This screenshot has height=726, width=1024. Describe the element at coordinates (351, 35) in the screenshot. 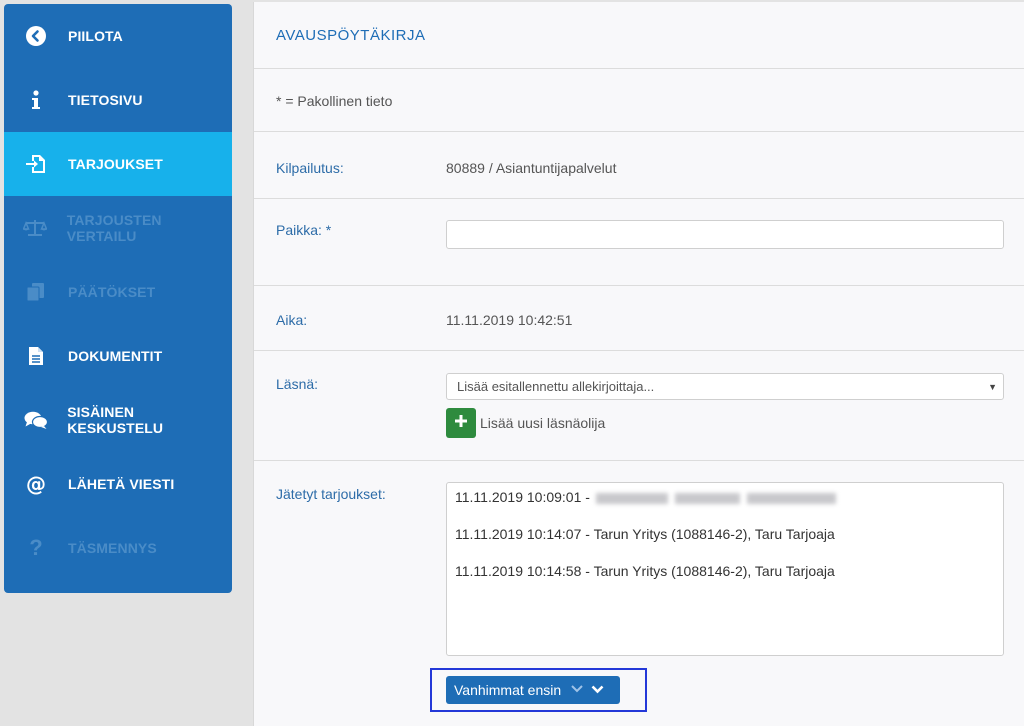

I see `page-title: AVAUSPÖYTÄKIRJA` at that location.